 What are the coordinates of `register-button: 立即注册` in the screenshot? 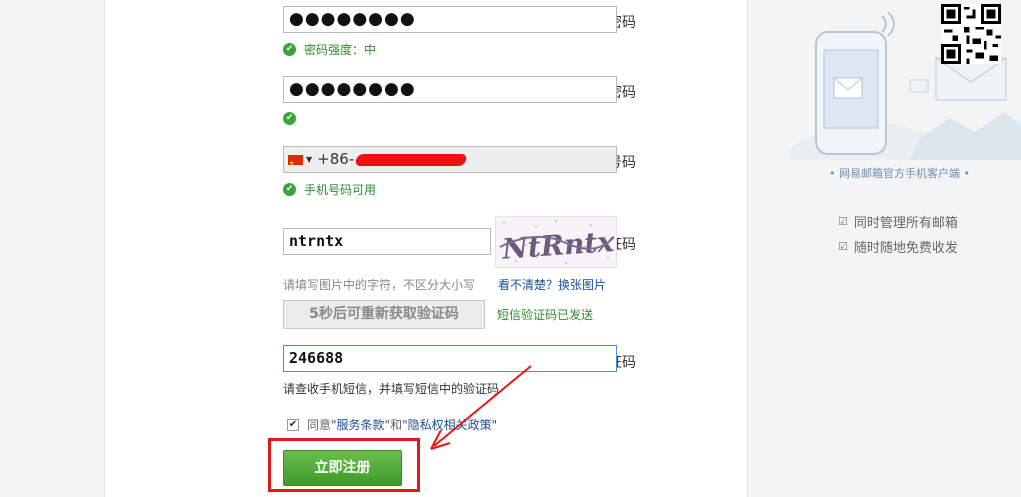 It's located at (342, 468).